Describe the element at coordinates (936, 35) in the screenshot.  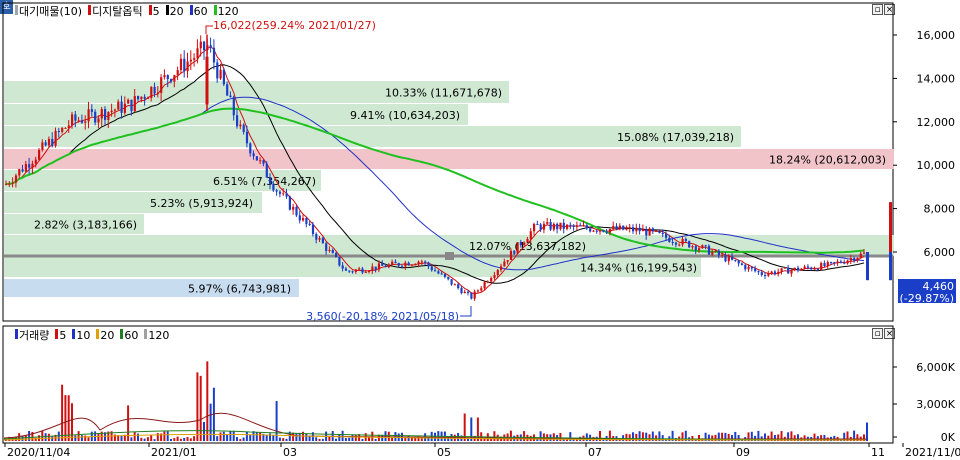
I see `price-ytick-label: 16,000` at that location.